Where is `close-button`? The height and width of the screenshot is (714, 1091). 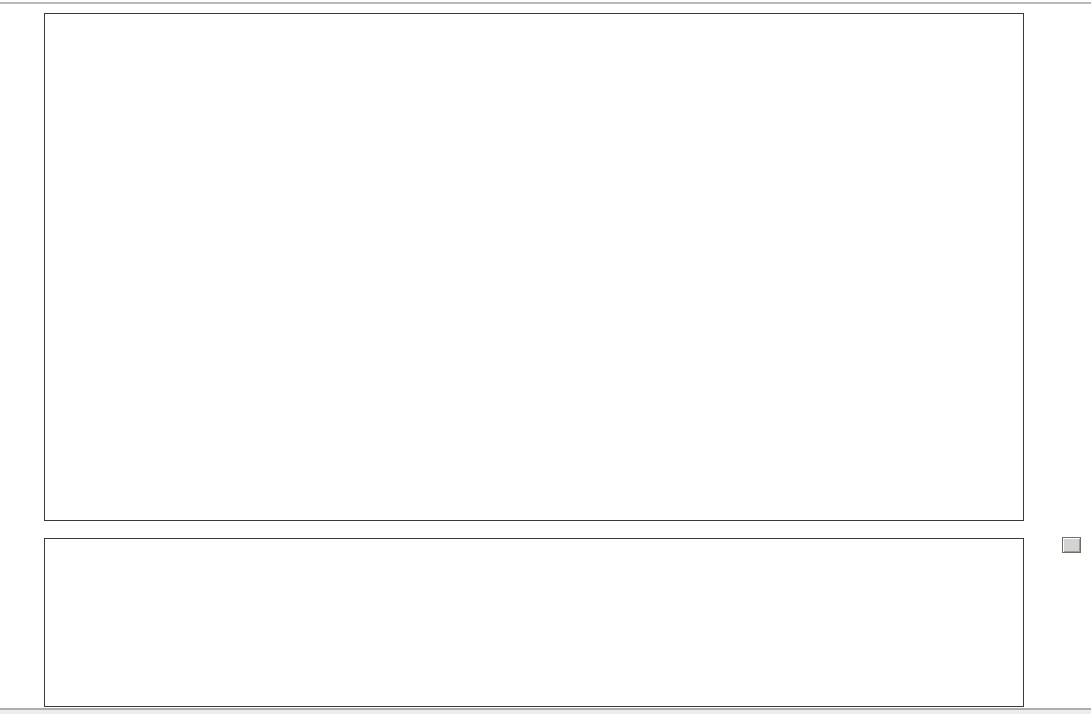
close-button is located at coordinates (1071, 545).